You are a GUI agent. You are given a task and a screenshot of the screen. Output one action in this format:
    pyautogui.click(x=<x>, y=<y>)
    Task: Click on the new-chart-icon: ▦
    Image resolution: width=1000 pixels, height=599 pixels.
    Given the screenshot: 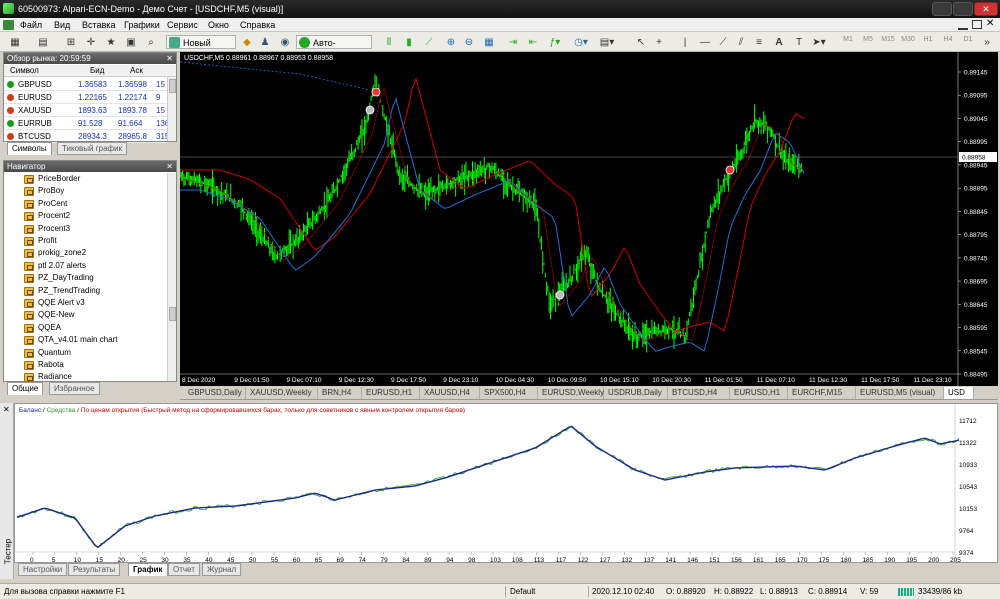 What is the action you would take?
    pyautogui.click(x=15, y=42)
    